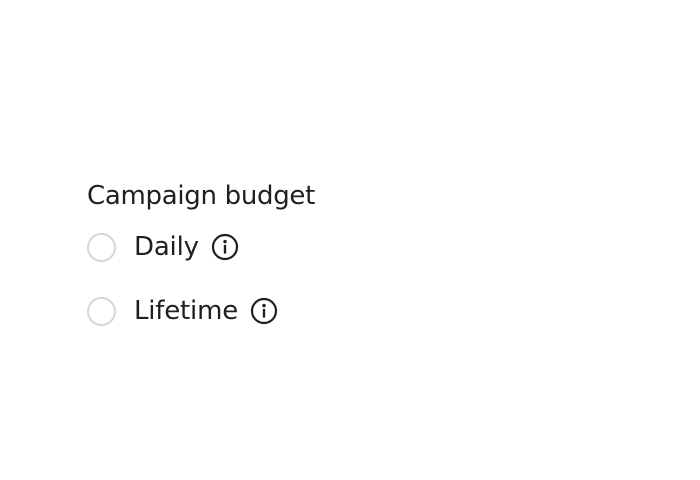 Image resolution: width=700 pixels, height=480 pixels. What do you see at coordinates (101, 247) in the screenshot?
I see `daily-radio` at bounding box center [101, 247].